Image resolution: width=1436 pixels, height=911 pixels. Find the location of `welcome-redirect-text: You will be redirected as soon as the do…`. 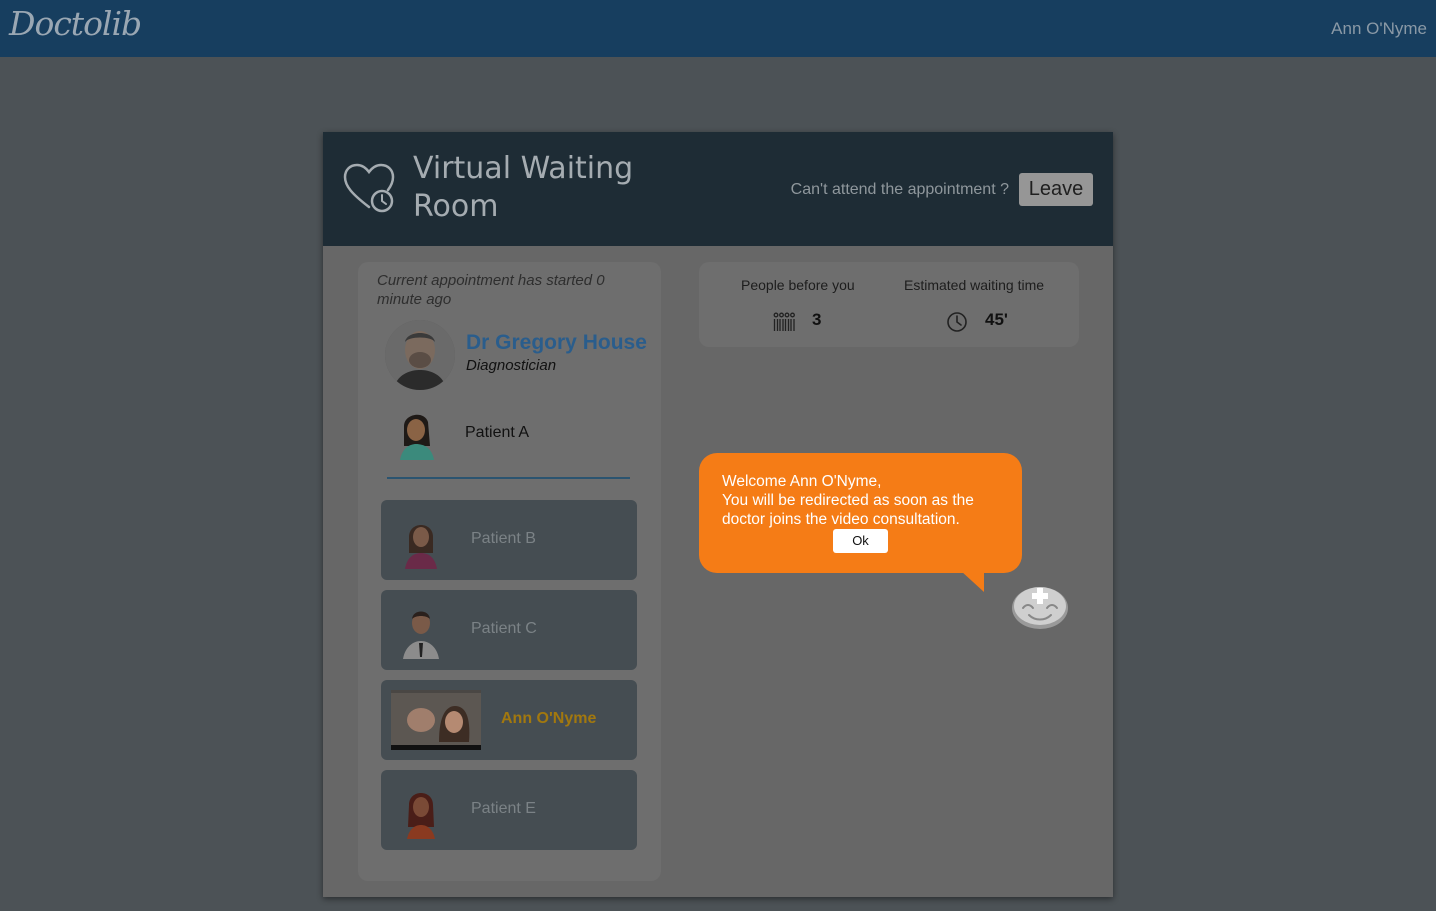

welcome-redirect-text: You will be redirected as soon as the do… is located at coordinates (848, 510).